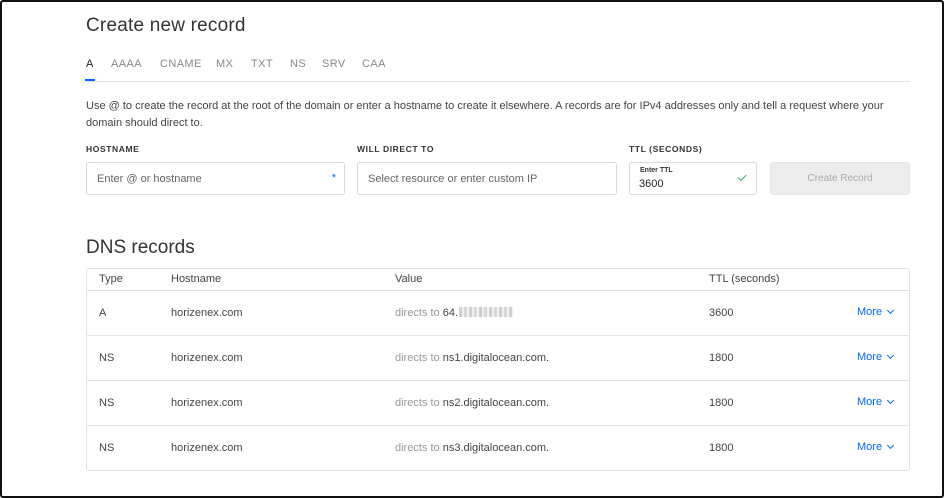 Image resolution: width=944 pixels, height=498 pixels. Describe the element at coordinates (149, 179) in the screenshot. I see `hostname-placeholder: Enter @ or hostname` at that location.